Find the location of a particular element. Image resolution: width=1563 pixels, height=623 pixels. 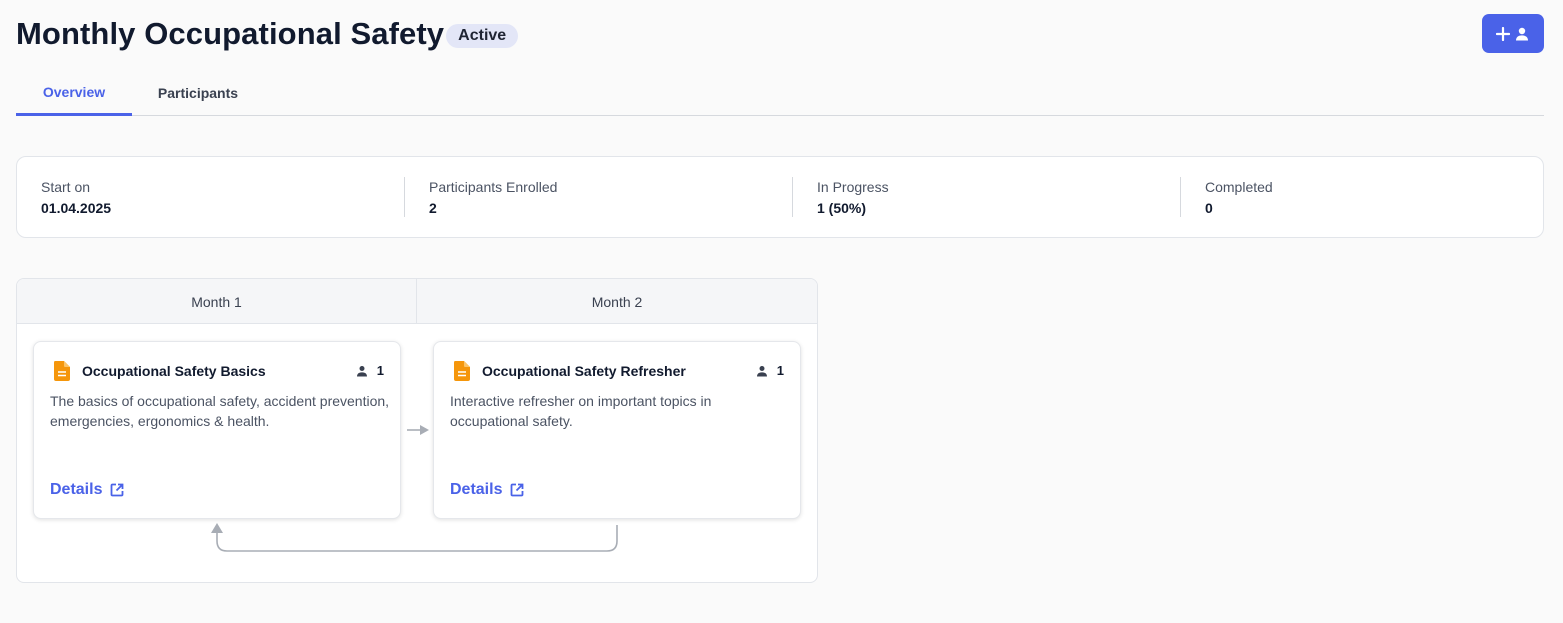

forward-arrow-head is located at coordinates (424, 430).